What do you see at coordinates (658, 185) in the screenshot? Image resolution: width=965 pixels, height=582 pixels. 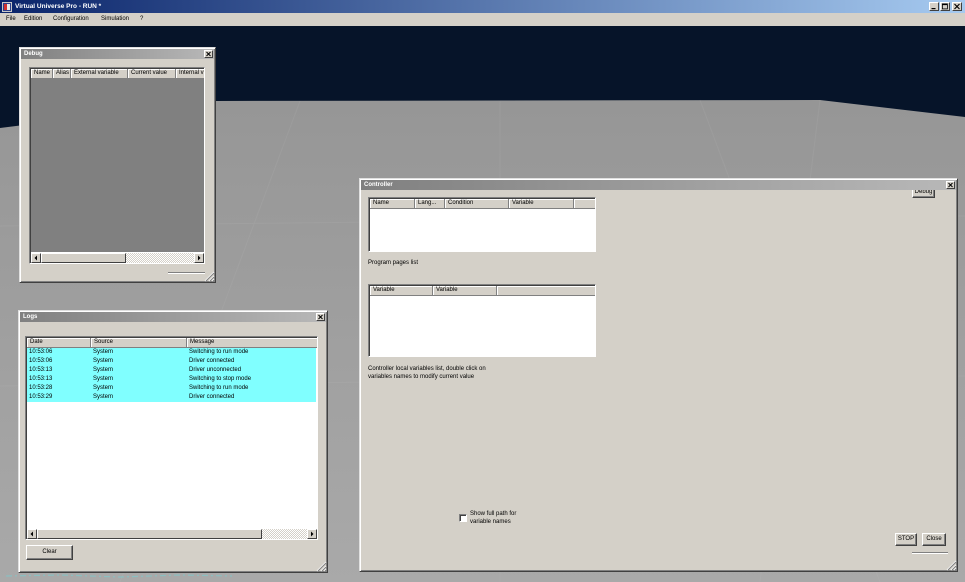 I see `controller-window-title-bar: Controller` at bounding box center [658, 185].